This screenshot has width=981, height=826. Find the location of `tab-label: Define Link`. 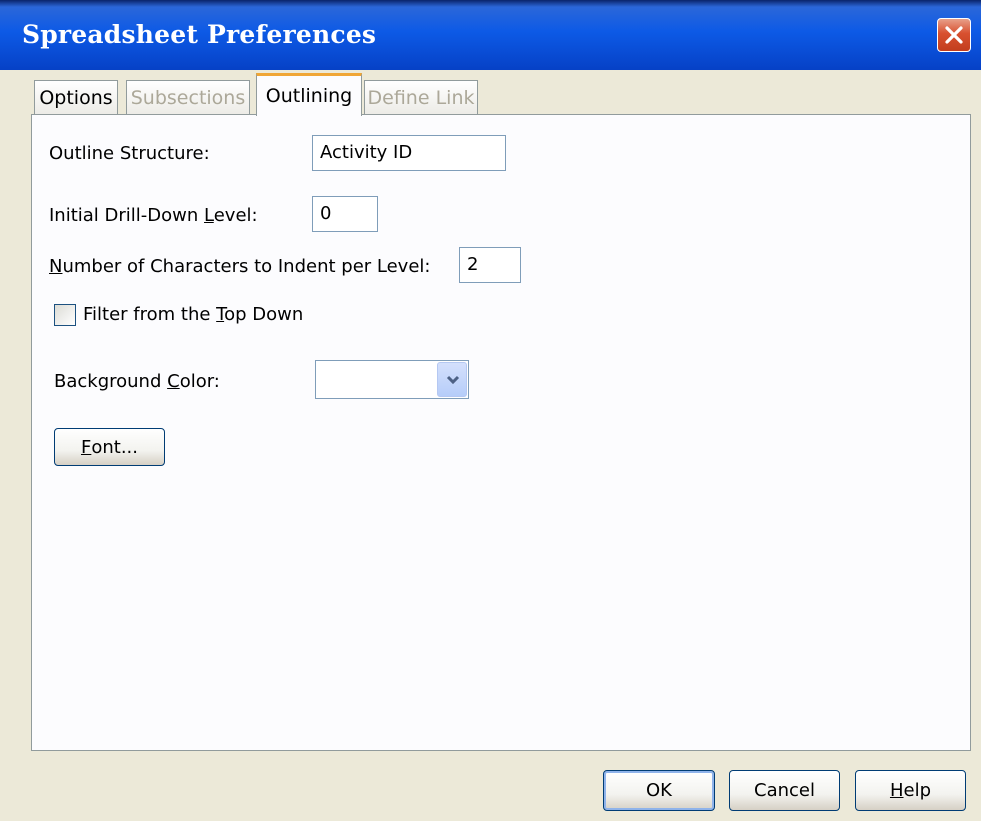

tab-label: Define Link is located at coordinates (421, 98).